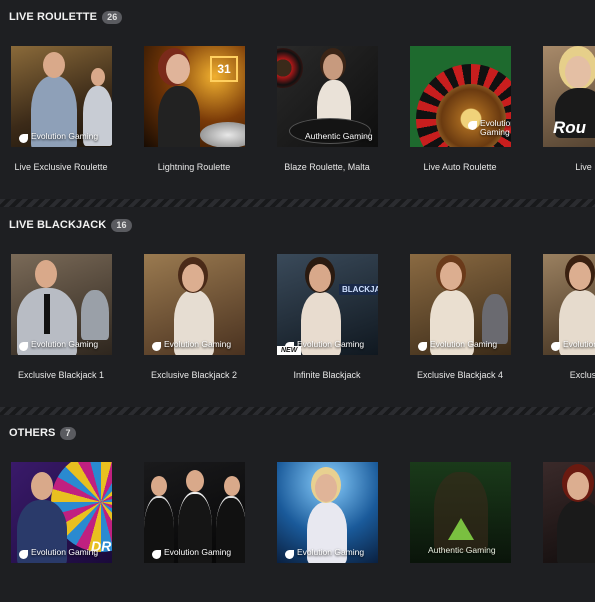  Describe the element at coordinates (224, 69) in the screenshot. I see `lightning-number: 31` at that location.